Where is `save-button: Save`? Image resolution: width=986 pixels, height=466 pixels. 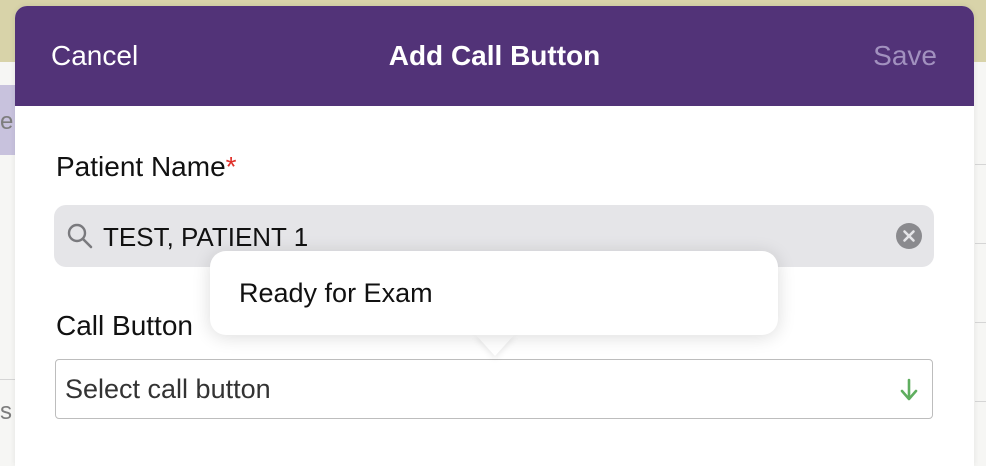 save-button: Save is located at coordinates (905, 56).